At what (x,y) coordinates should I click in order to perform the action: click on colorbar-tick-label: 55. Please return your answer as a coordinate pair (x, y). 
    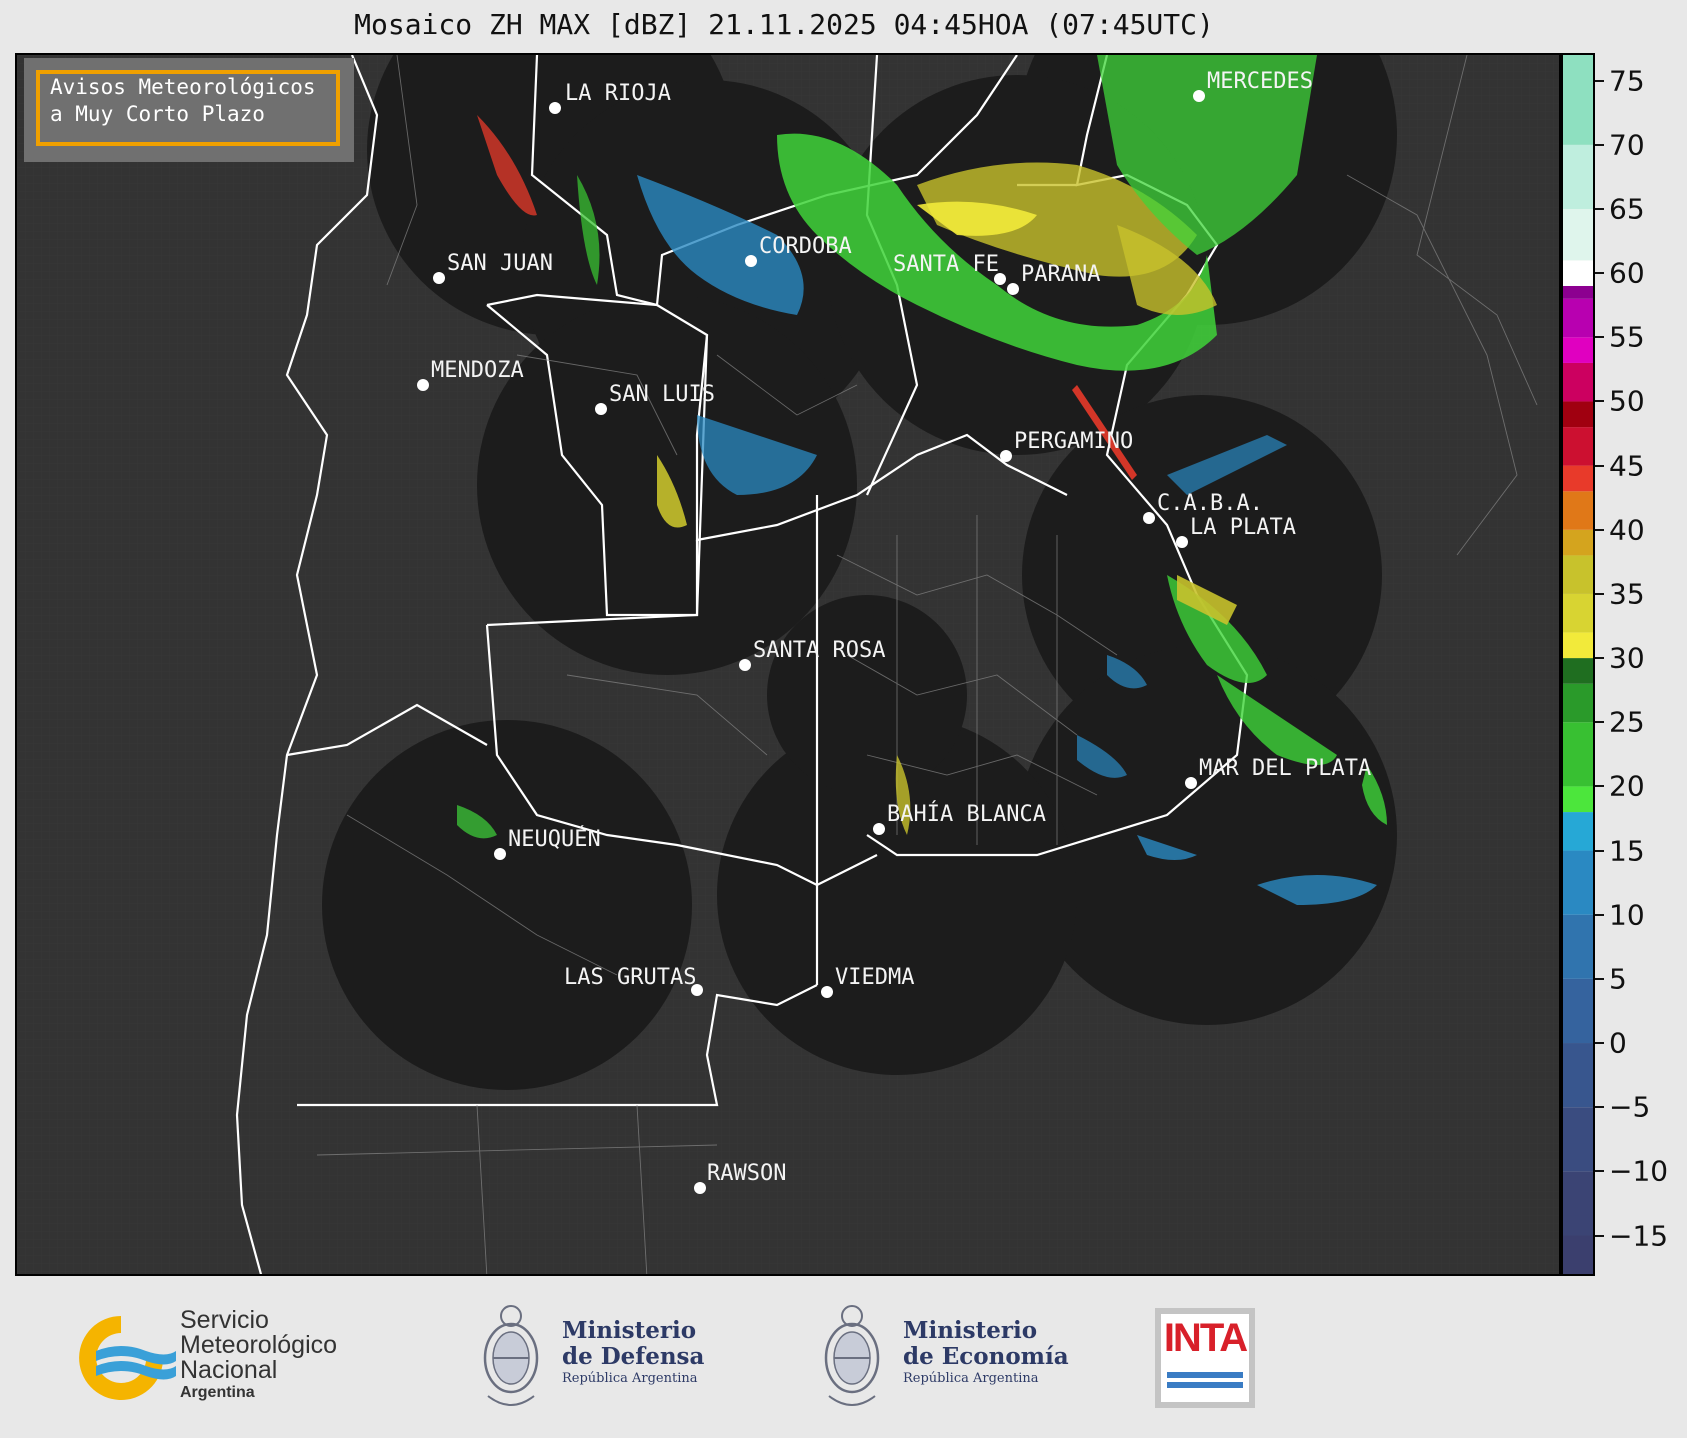
    Looking at the image, I should click on (1627, 337).